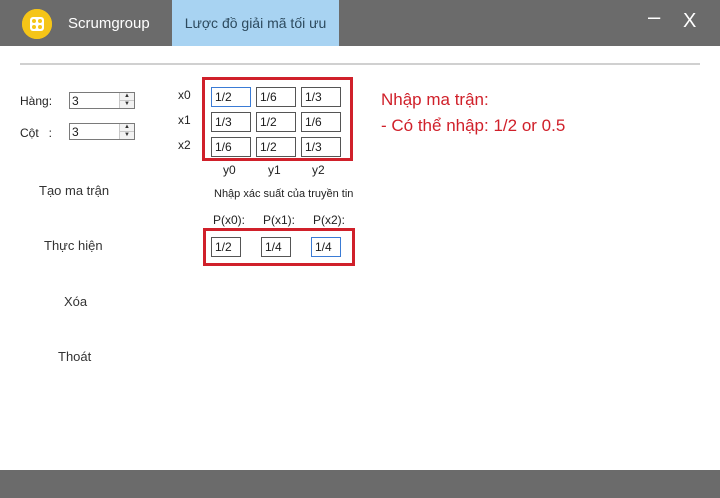 This screenshot has width=720, height=498. What do you see at coordinates (276, 122) in the screenshot?
I see `matrix-cell-1-1: 1/2` at bounding box center [276, 122].